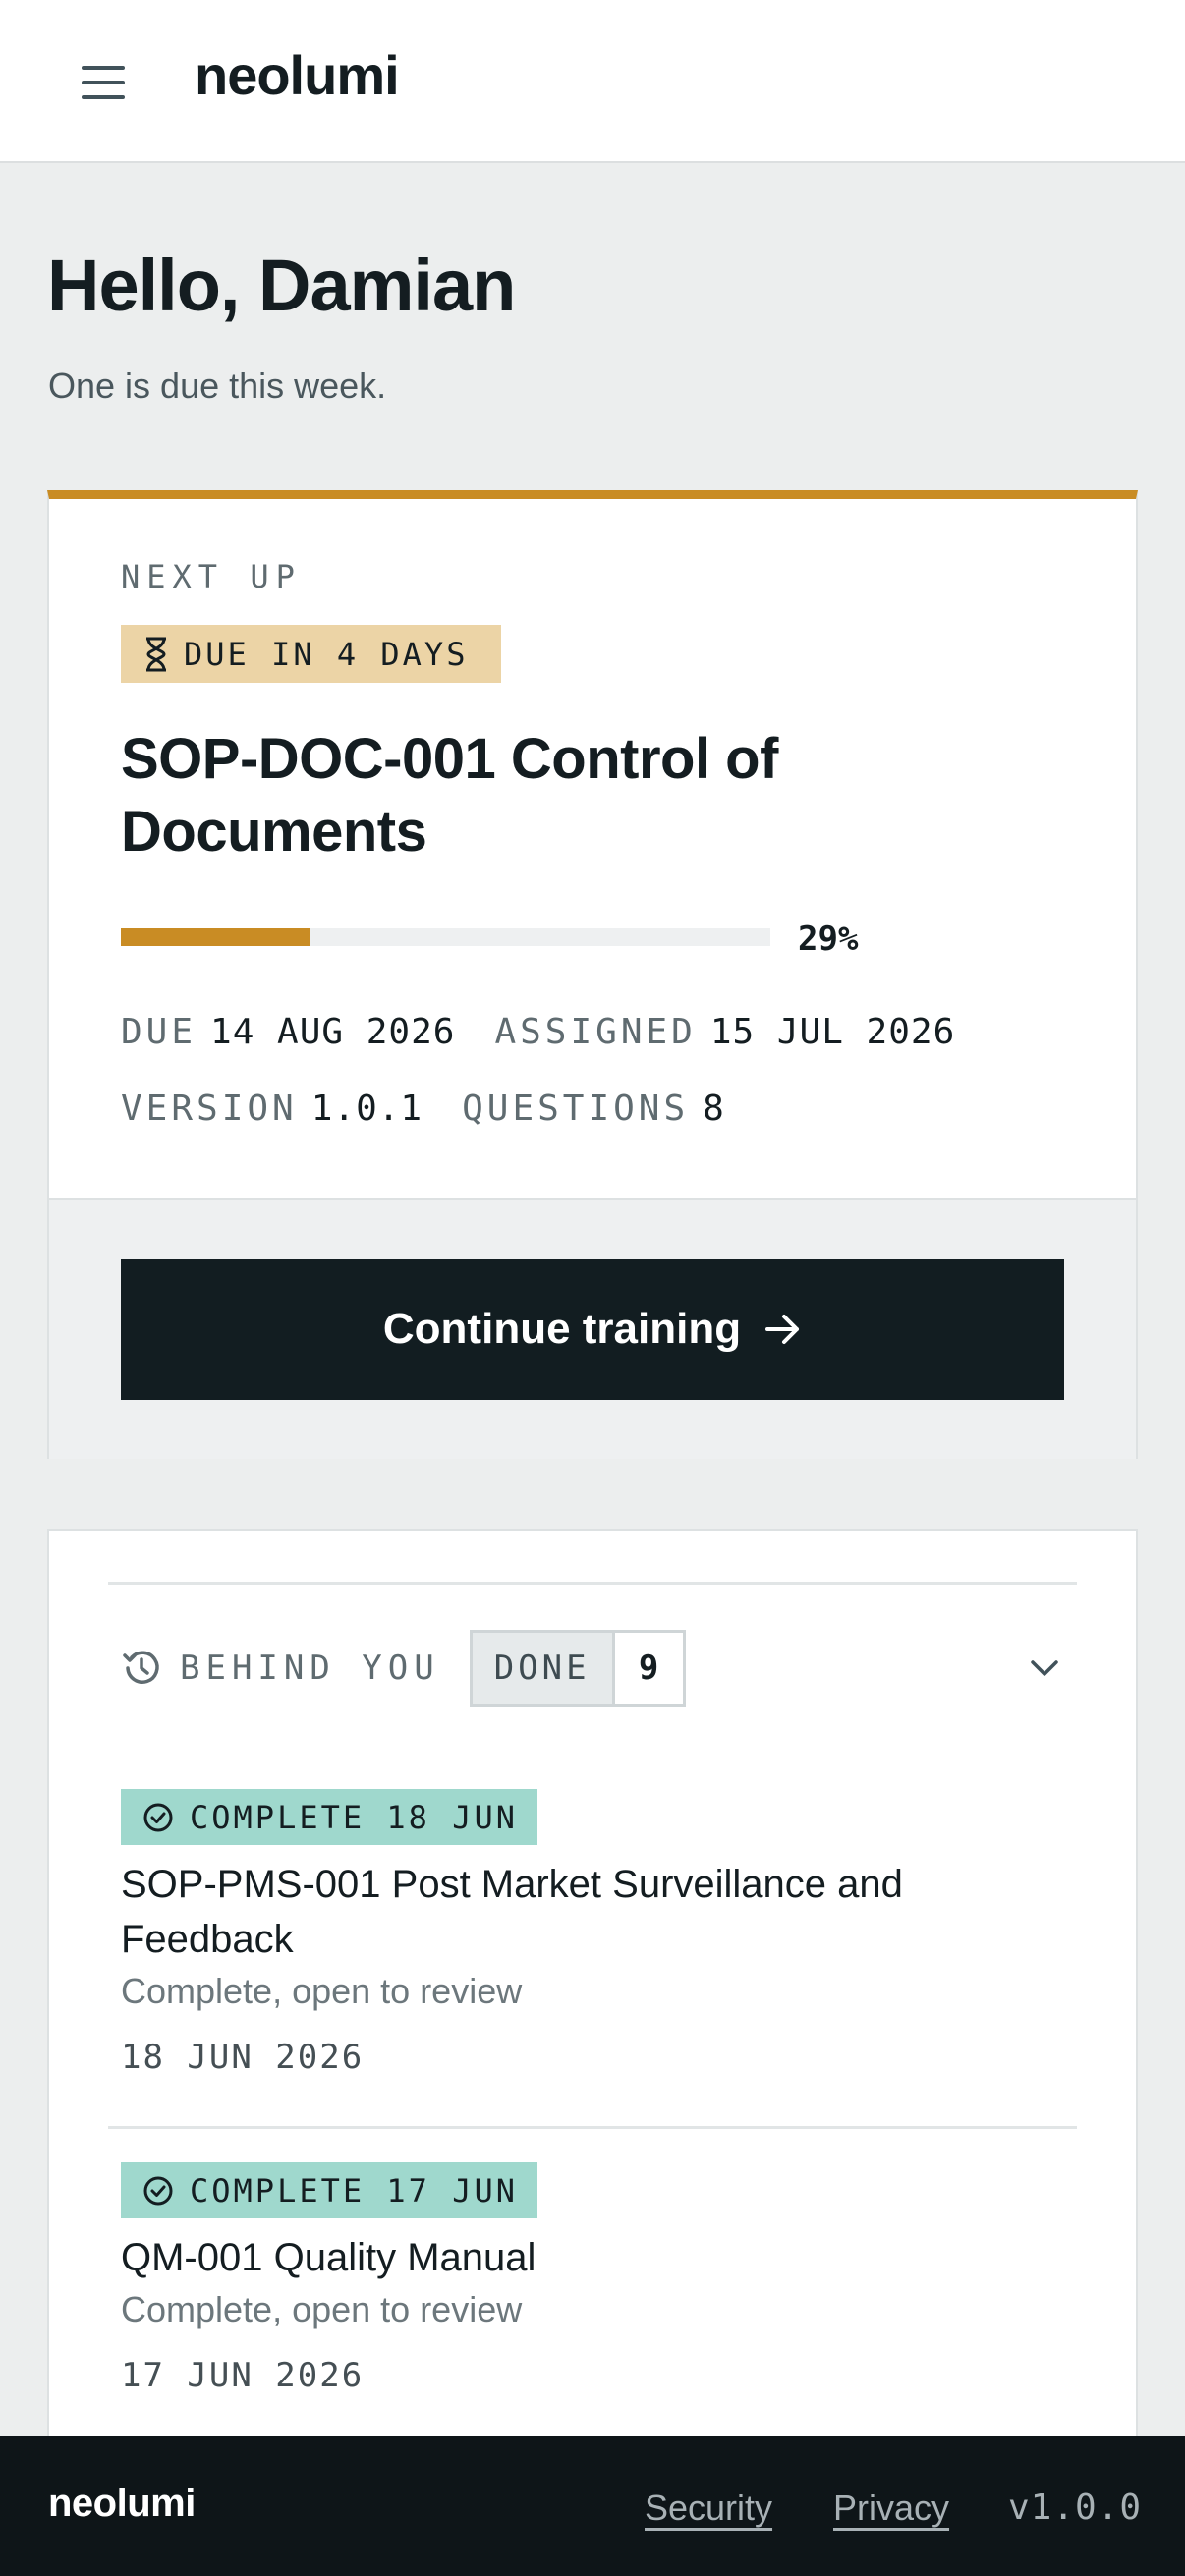 This screenshot has width=1185, height=2576. I want to click on next-up-eyebrow: NEXT UP, so click(212, 576).